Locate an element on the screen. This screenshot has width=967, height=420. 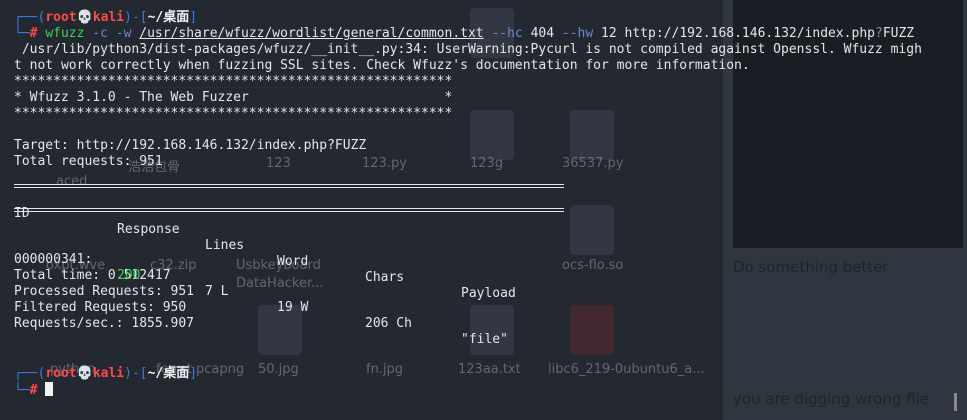
row-lines: 7 L is located at coordinates (217, 291).